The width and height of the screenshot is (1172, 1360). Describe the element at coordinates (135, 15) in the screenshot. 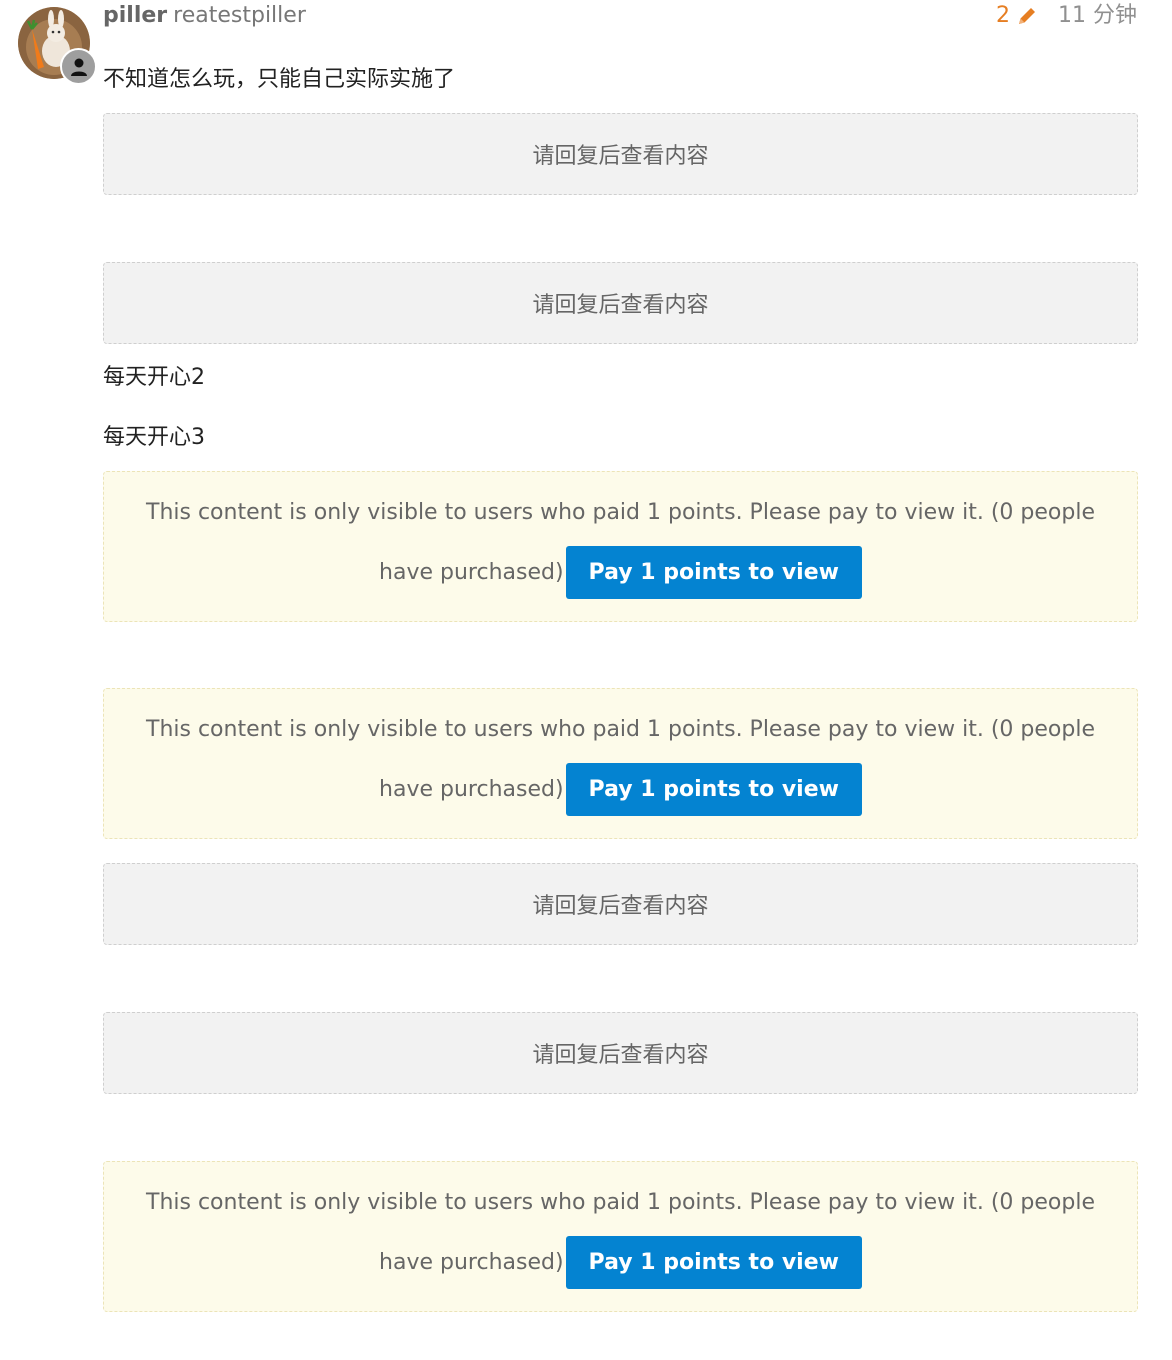

I see `username-link: piller` at that location.